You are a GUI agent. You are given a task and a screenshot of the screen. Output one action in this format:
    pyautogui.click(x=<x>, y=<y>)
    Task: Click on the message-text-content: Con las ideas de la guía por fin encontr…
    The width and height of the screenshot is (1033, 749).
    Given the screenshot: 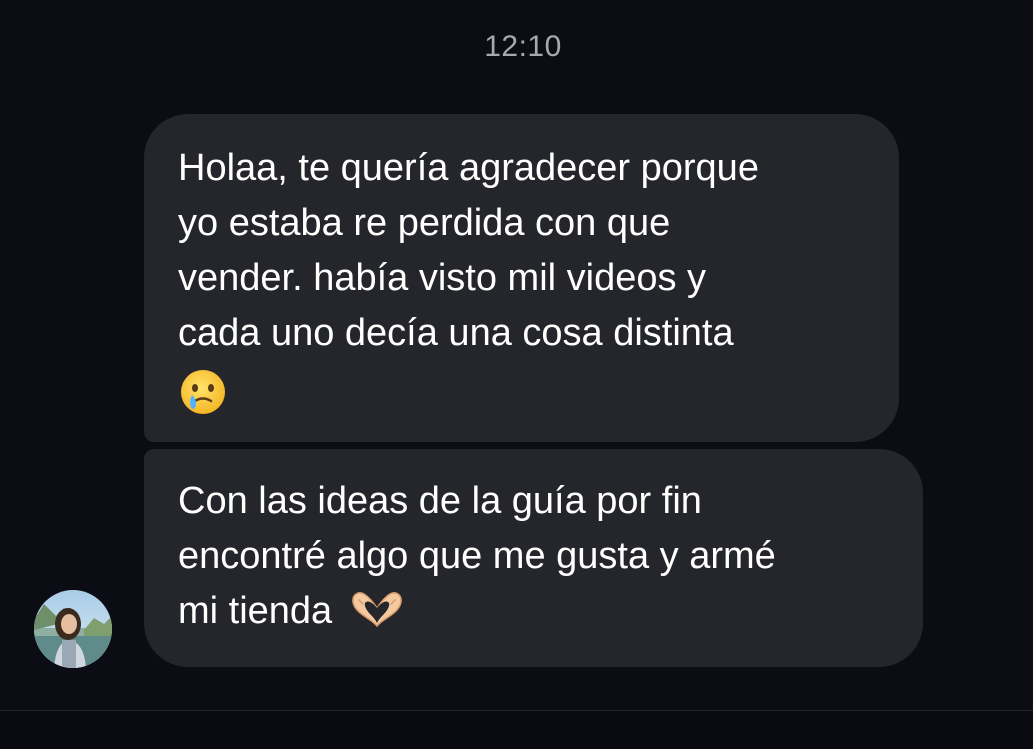 What is the action you would take?
    pyautogui.click(x=477, y=556)
    